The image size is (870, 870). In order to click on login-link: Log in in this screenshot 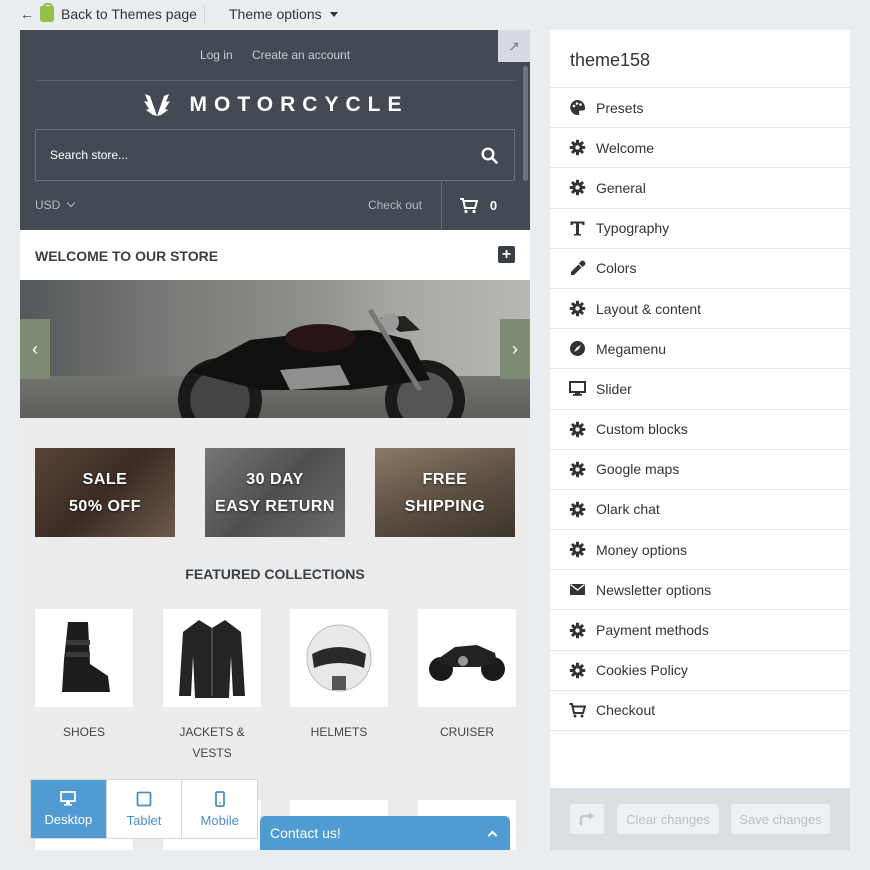, I will do `click(216, 55)`.